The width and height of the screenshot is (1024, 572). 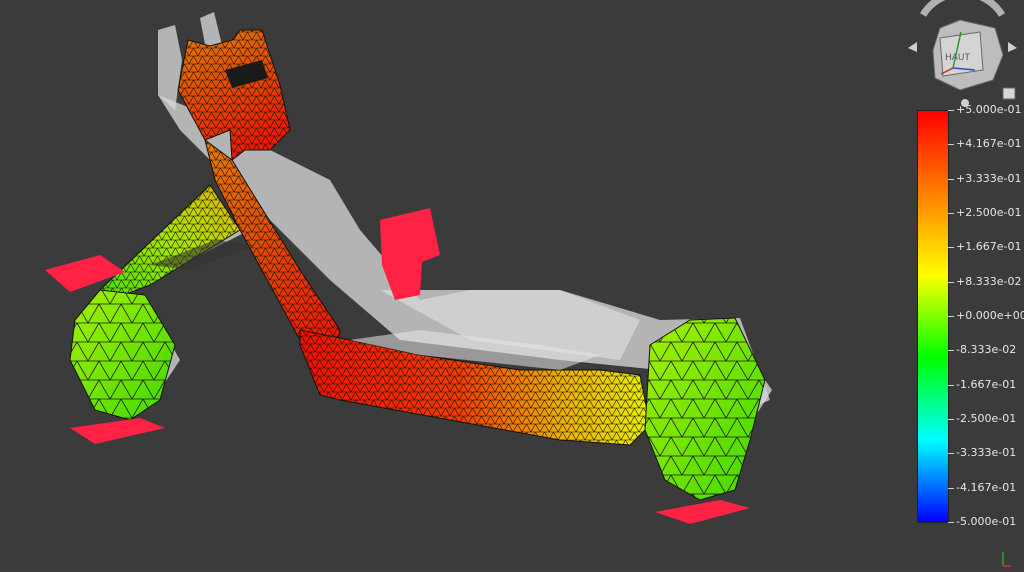 What do you see at coordinates (989, 247) in the screenshot?
I see `colorbar-tick-label: +1.667e-01` at bounding box center [989, 247].